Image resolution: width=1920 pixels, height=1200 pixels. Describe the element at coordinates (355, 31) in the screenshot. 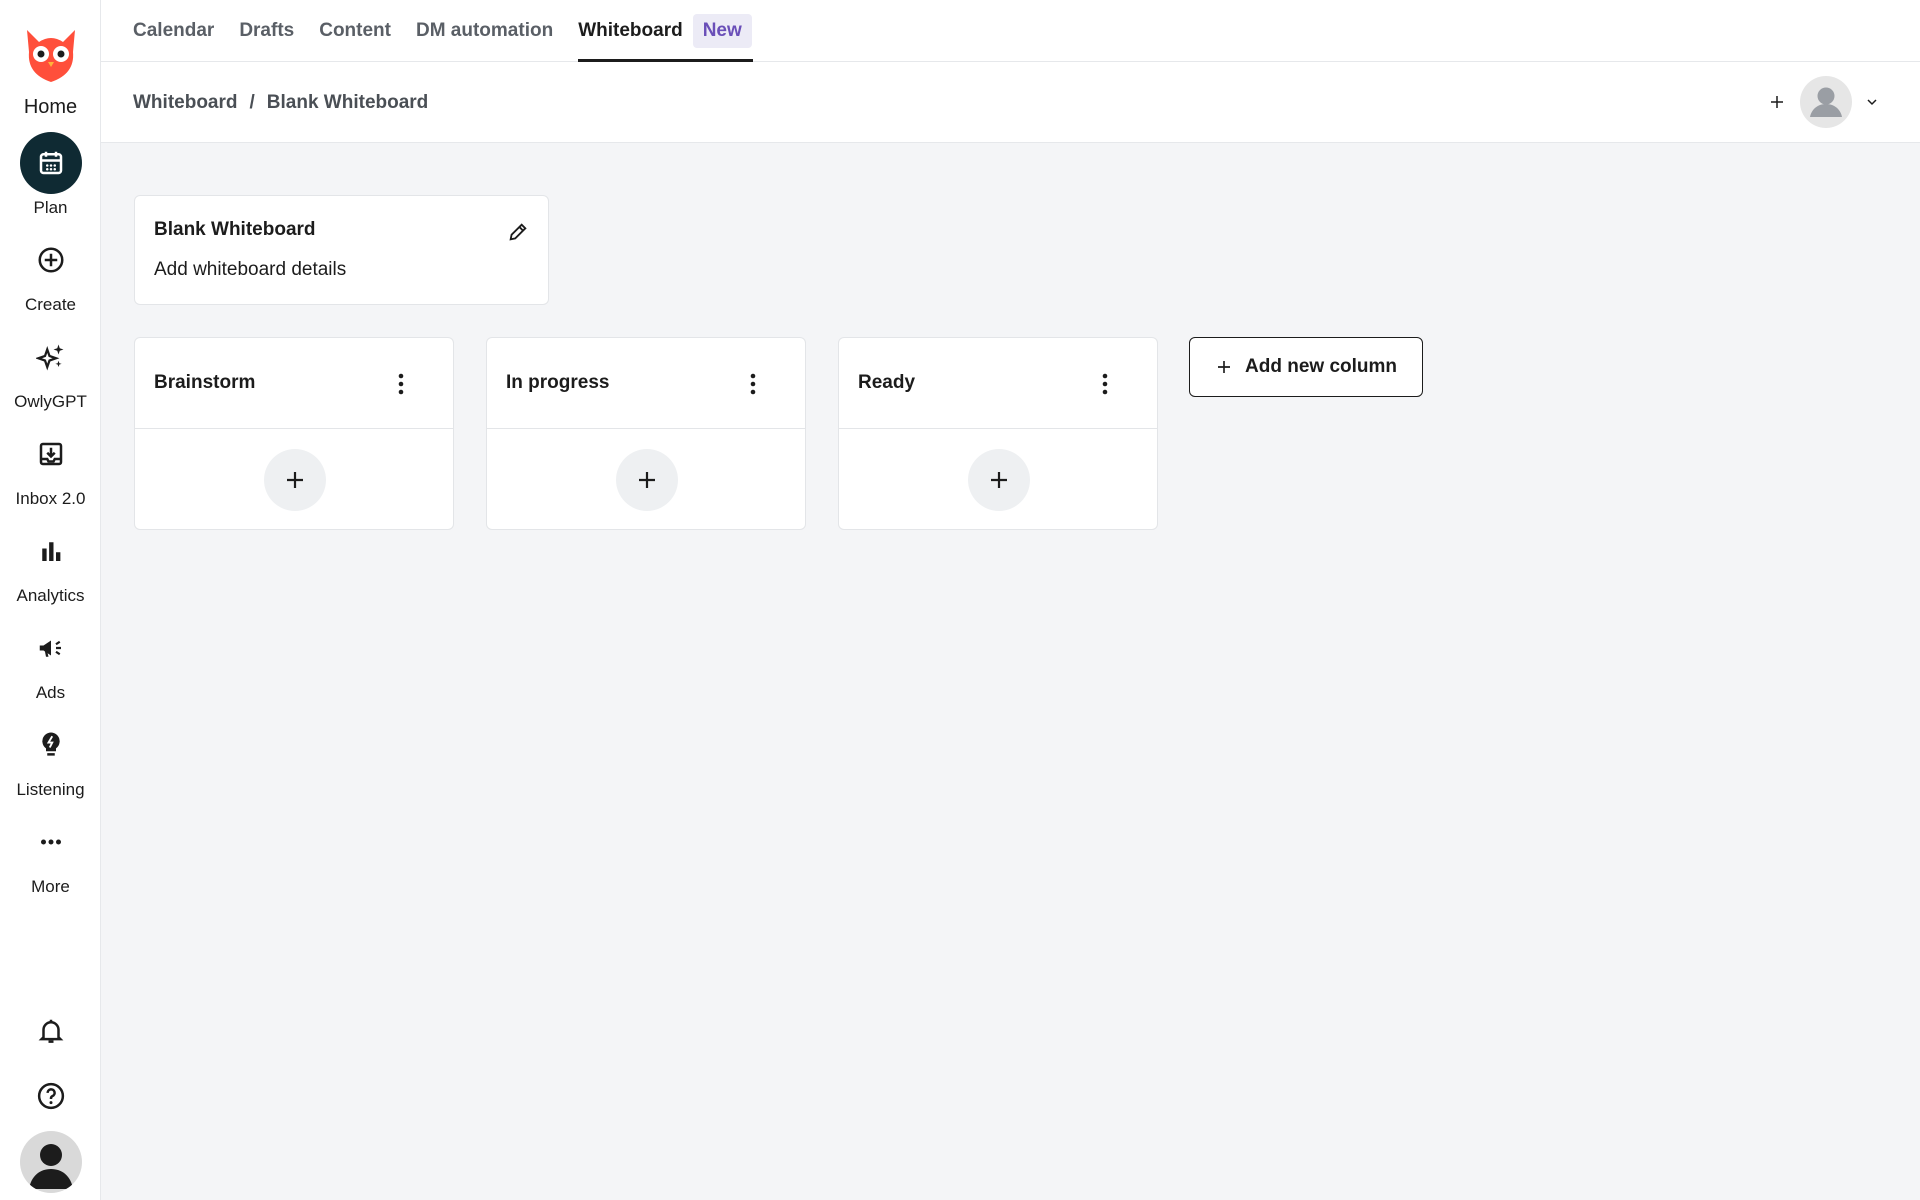

I see `tab-content: Content` at that location.